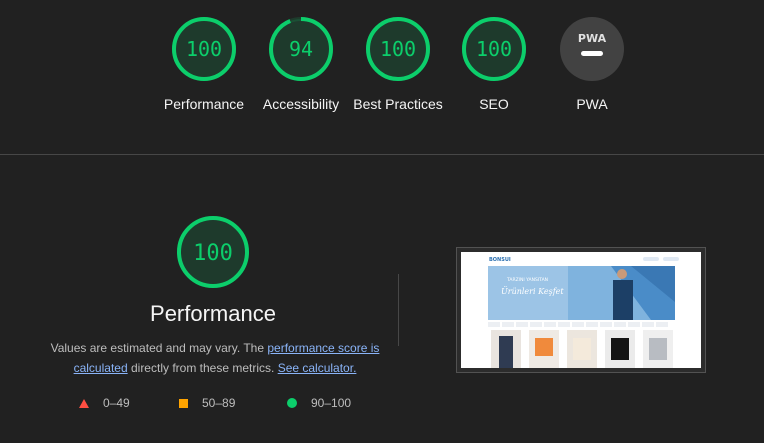 The width and height of the screenshot is (764, 443). What do you see at coordinates (84, 403) in the screenshot?
I see `triangle-icon` at bounding box center [84, 403].